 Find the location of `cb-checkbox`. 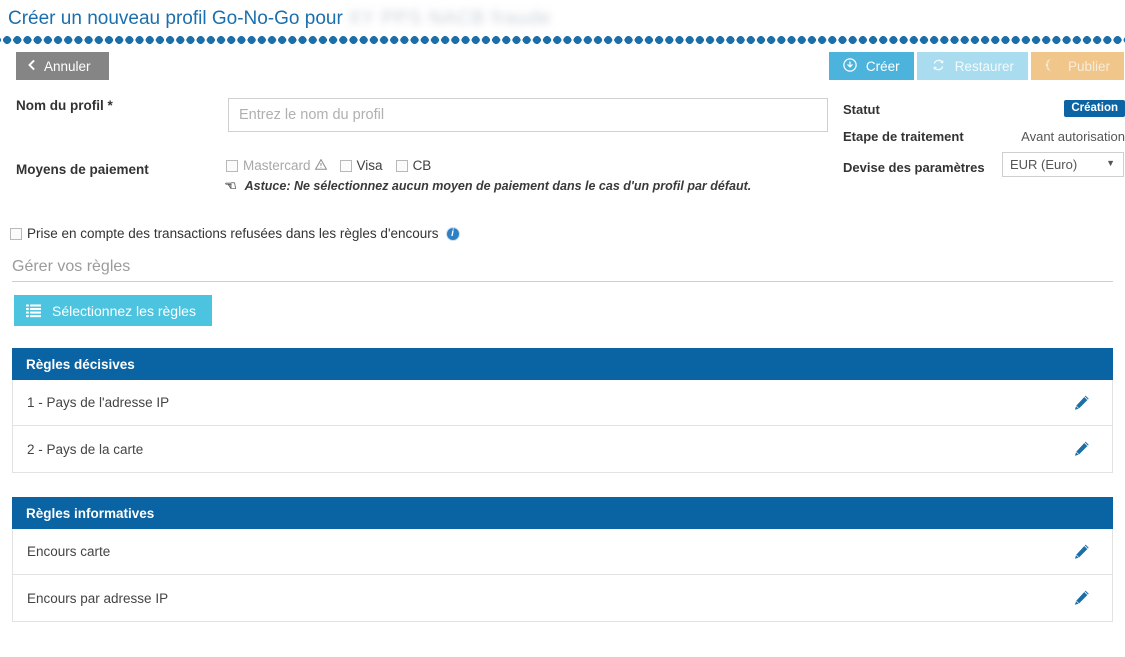

cb-checkbox is located at coordinates (401, 165).